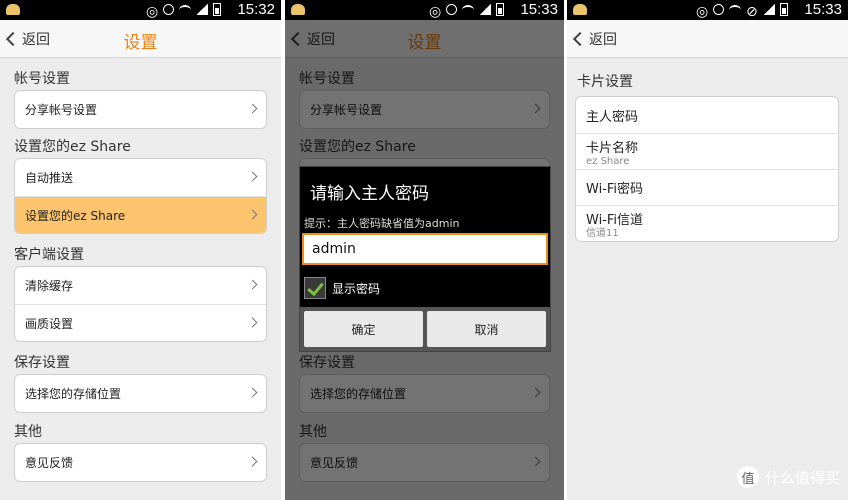 The image size is (848, 500). I want to click on account-group: 分享帐号设置, so click(140, 109).